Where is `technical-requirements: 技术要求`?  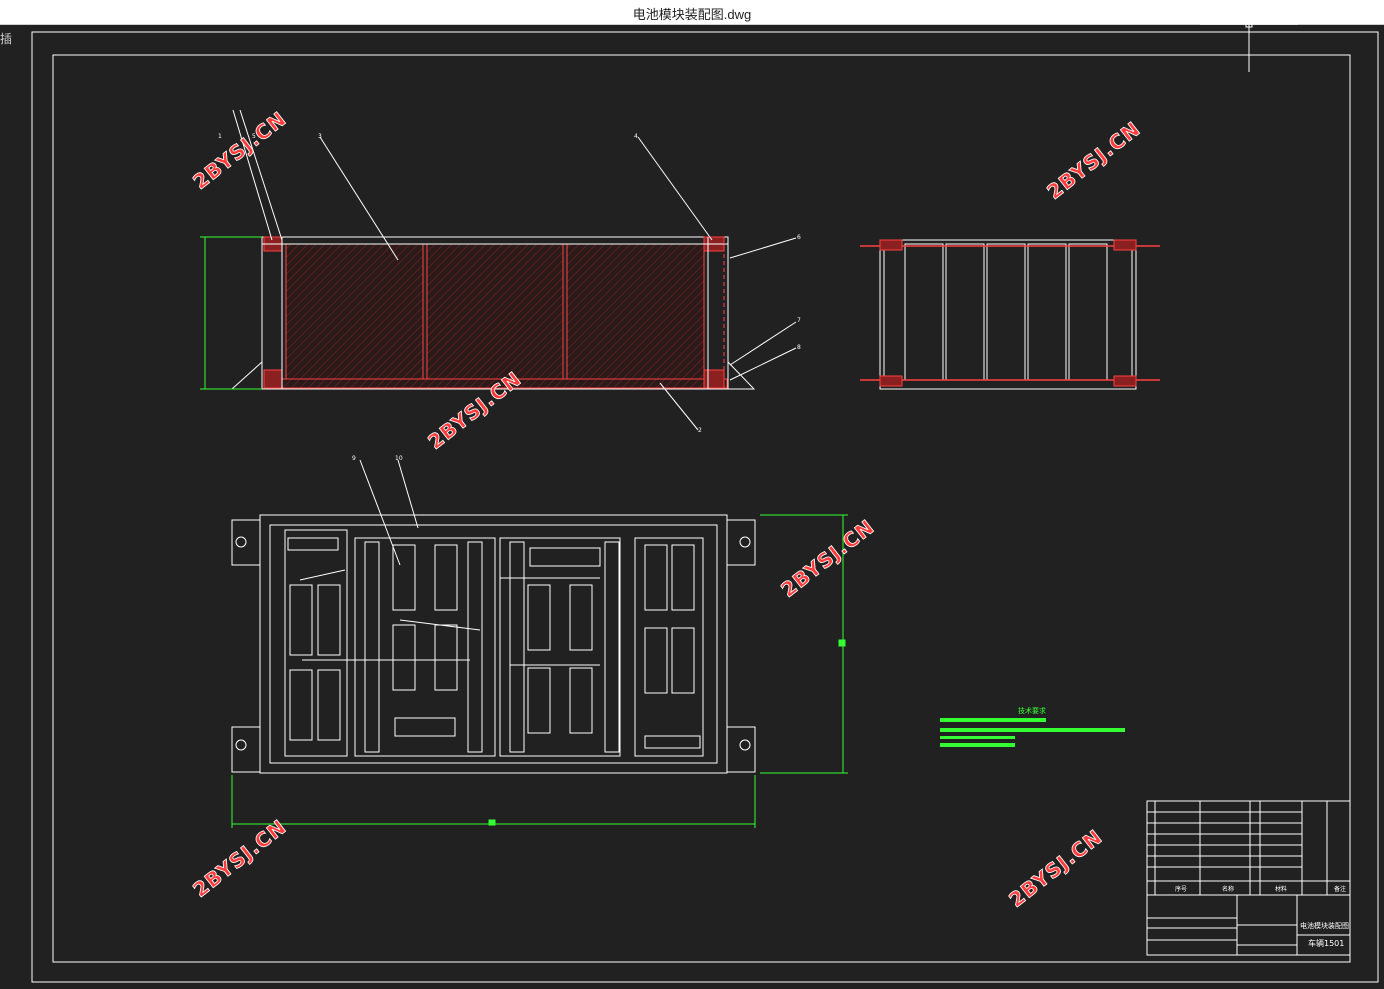
technical-requirements: 技术要求 is located at coordinates (1032, 726).